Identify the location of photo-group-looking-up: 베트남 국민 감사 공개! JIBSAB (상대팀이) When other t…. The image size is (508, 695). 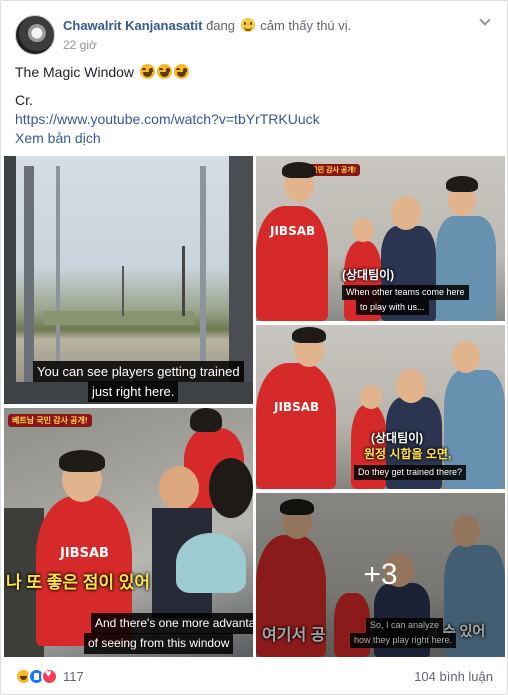
(380, 238).